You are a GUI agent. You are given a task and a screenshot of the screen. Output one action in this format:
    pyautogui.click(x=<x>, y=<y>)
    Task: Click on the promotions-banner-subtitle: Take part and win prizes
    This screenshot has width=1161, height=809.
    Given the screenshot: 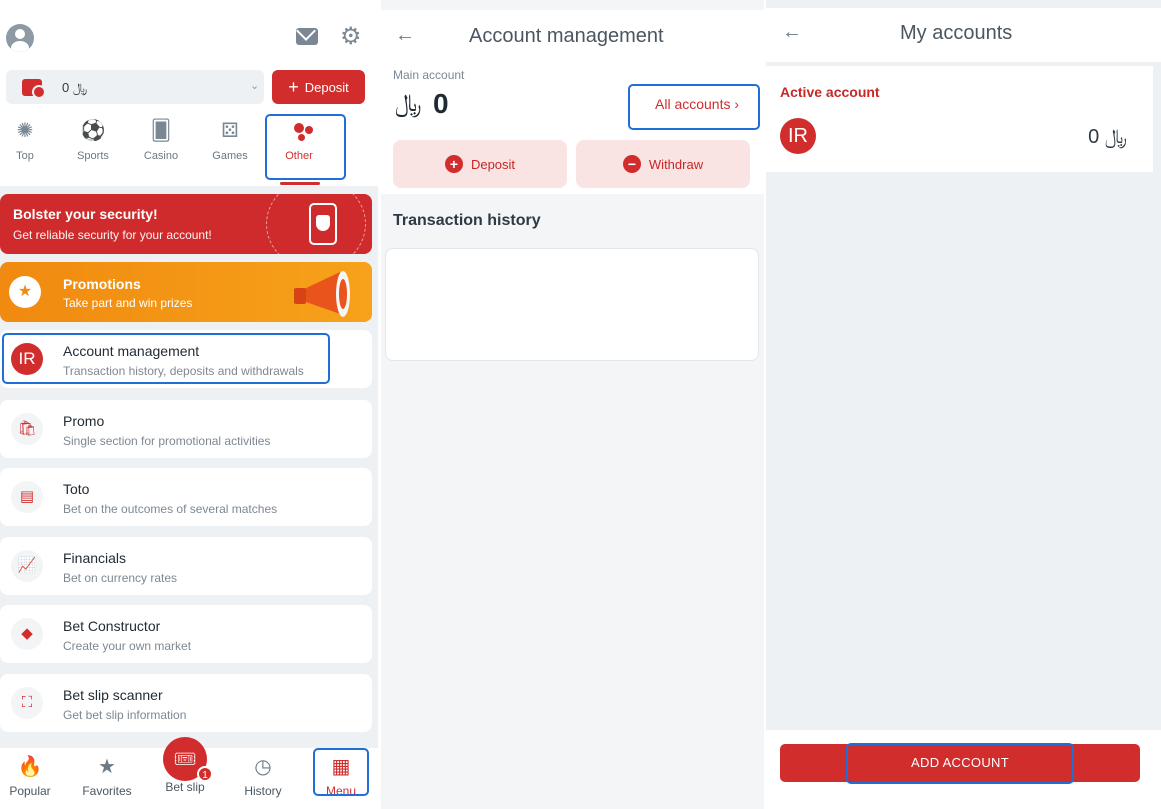 What is the action you would take?
    pyautogui.click(x=128, y=303)
    